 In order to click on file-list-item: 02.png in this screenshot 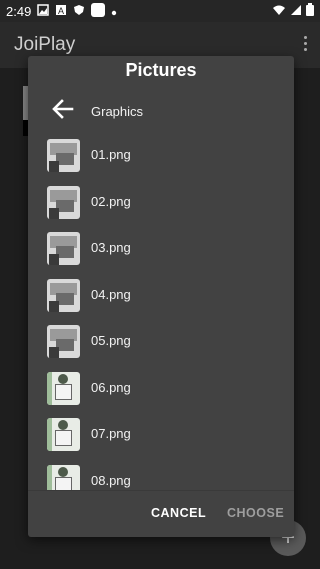, I will do `click(161, 203)`.